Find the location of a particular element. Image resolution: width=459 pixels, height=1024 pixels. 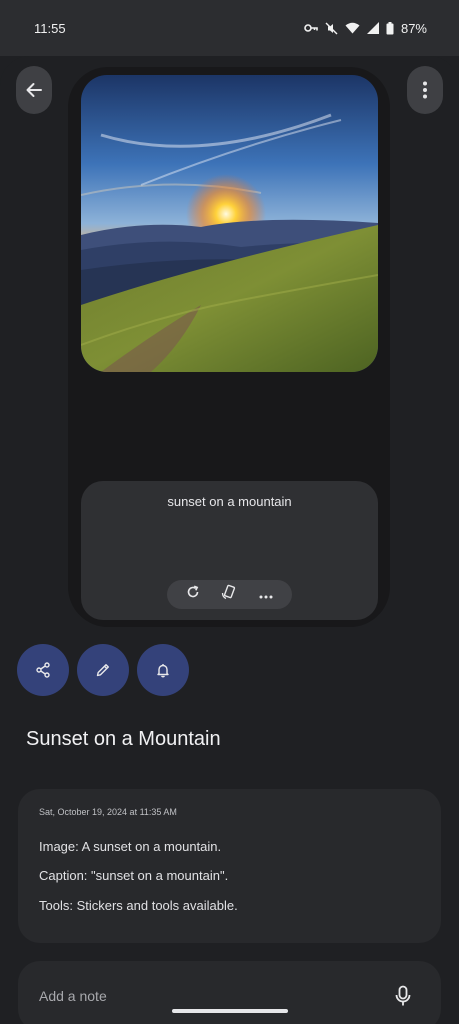

bell-icon is located at coordinates (163, 671).